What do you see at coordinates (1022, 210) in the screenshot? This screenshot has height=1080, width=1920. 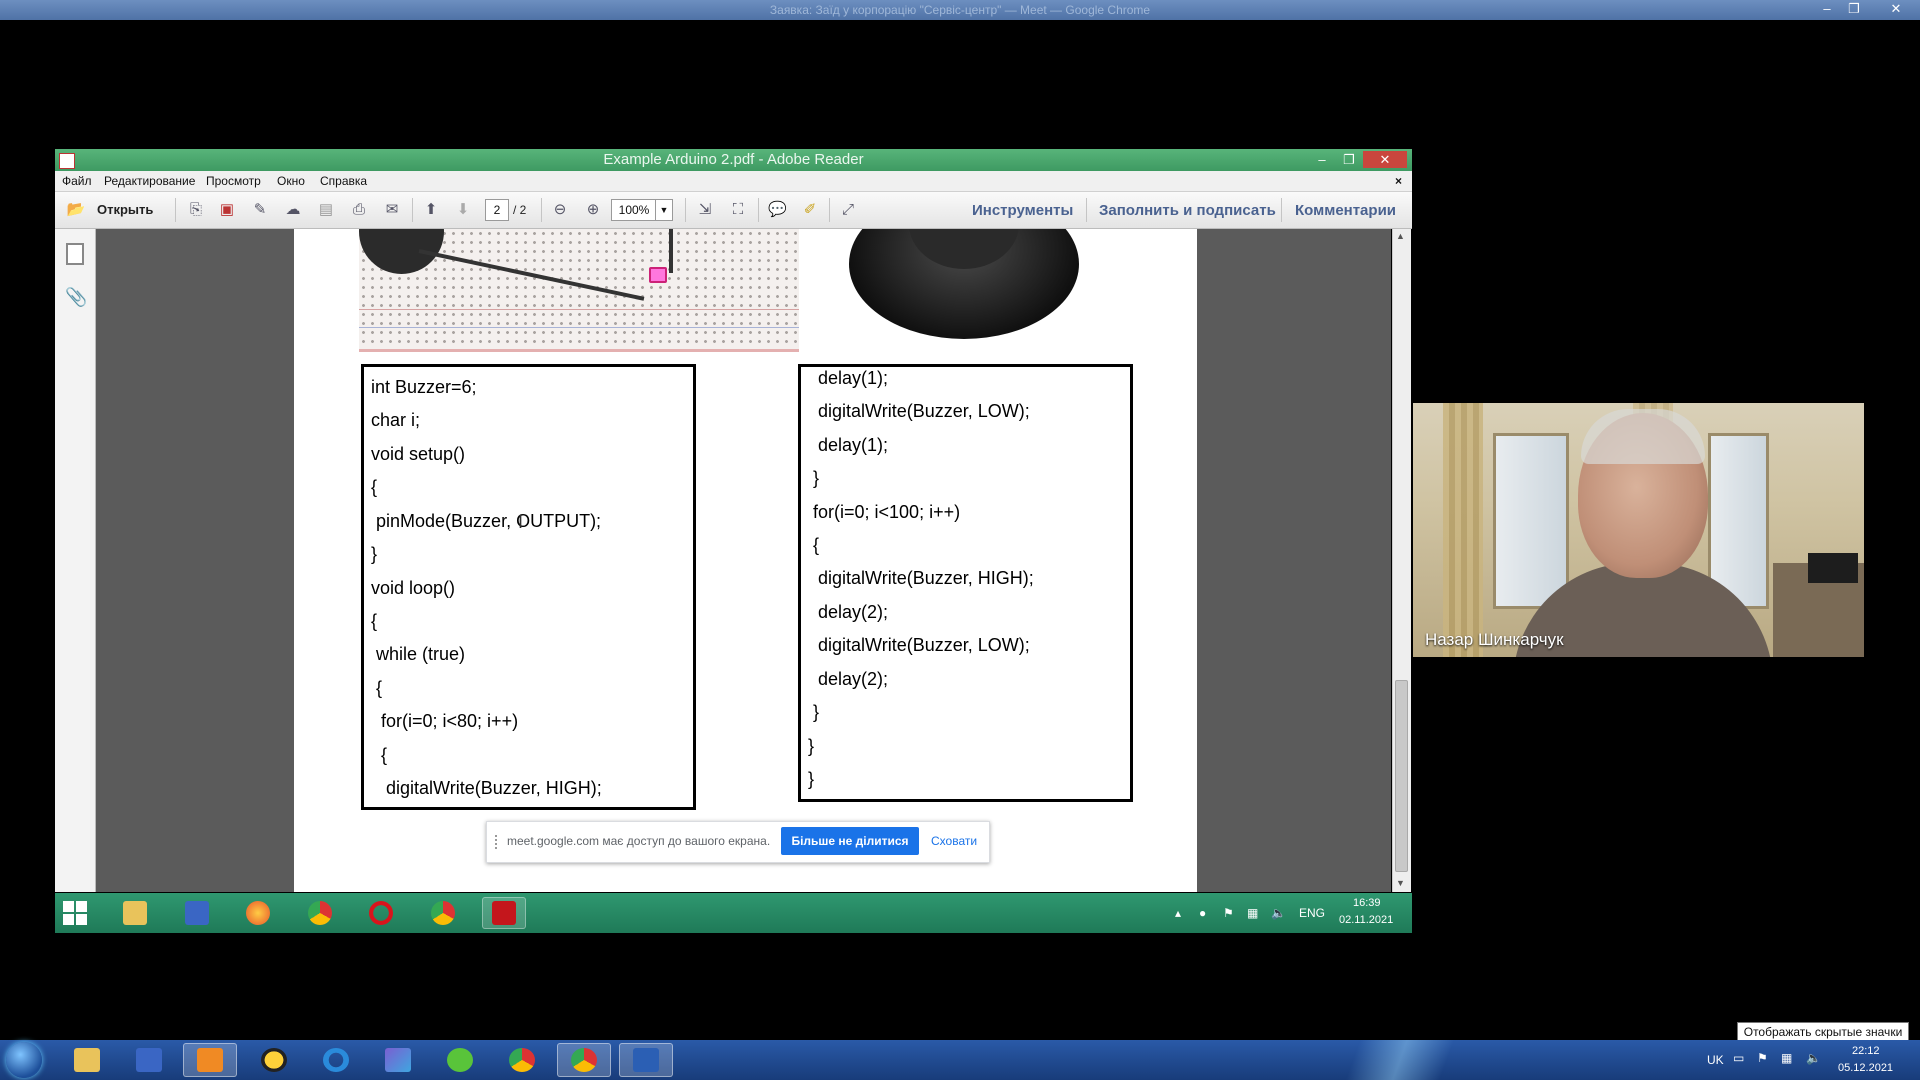 I see `tools-pane-link: Инструменты` at bounding box center [1022, 210].